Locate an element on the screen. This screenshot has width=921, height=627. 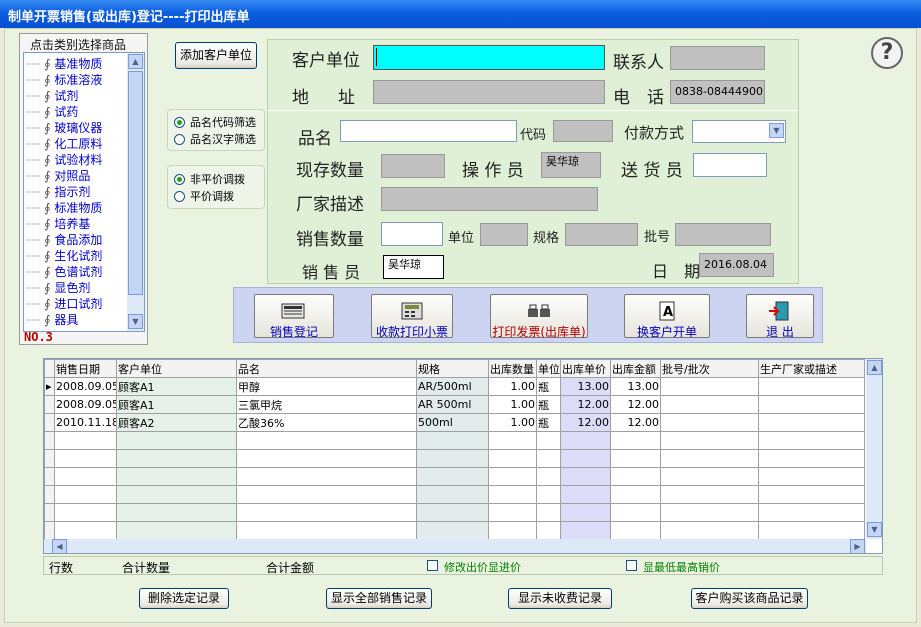
column-header: 品名 is located at coordinates (326, 368).